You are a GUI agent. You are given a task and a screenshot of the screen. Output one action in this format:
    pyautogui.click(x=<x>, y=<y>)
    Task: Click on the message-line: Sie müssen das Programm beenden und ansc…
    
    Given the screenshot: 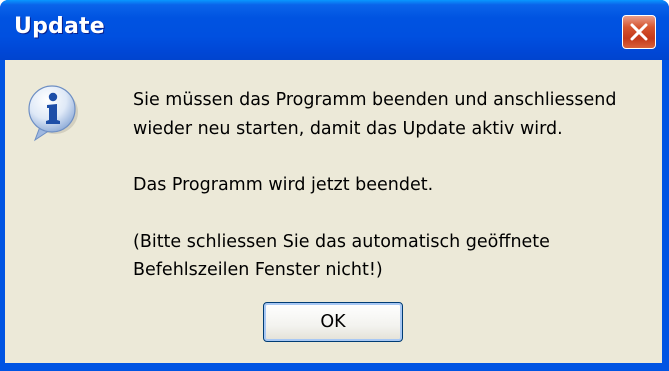 What is the action you would take?
    pyautogui.click(x=375, y=100)
    